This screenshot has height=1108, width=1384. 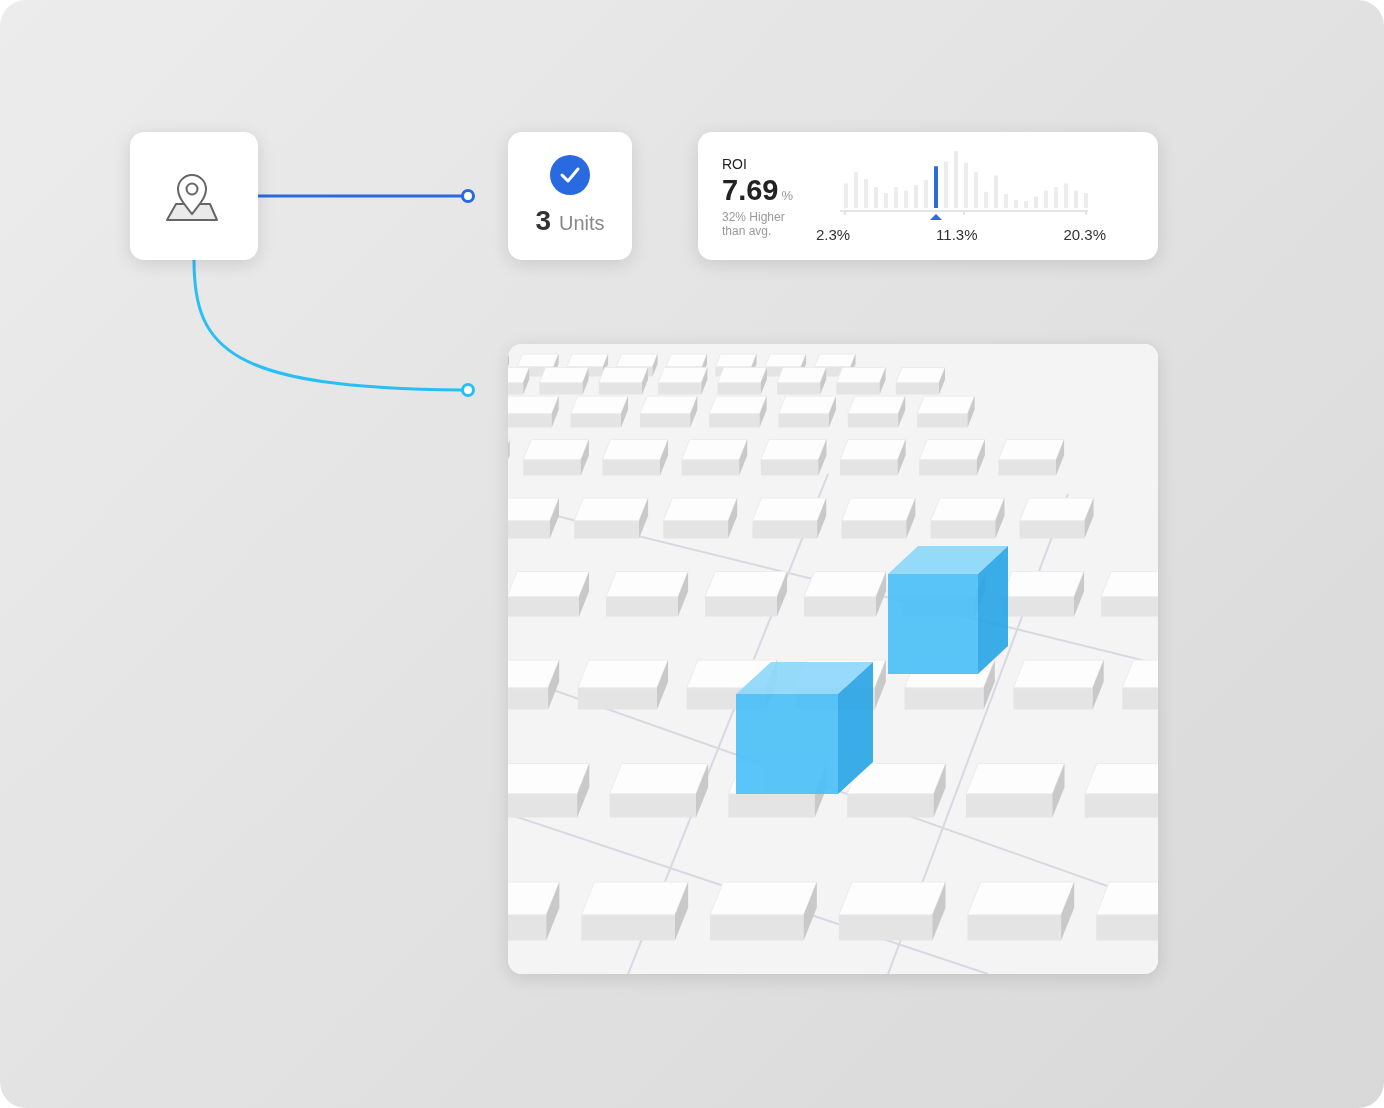 What do you see at coordinates (543, 221) in the screenshot?
I see `units-count: 3` at bounding box center [543, 221].